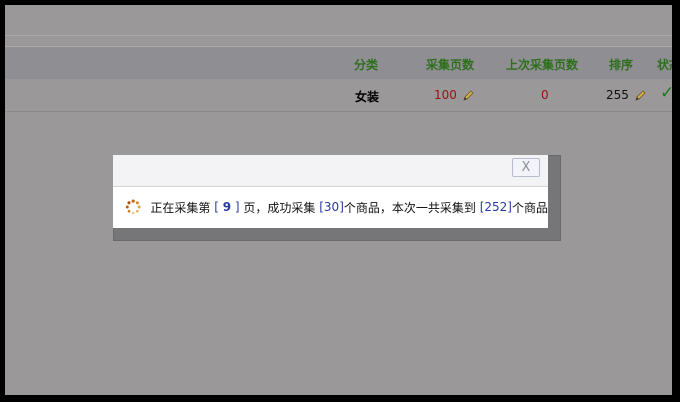  Describe the element at coordinates (180, 207) in the screenshot. I see `message-prefix: 正在采集第` at that location.